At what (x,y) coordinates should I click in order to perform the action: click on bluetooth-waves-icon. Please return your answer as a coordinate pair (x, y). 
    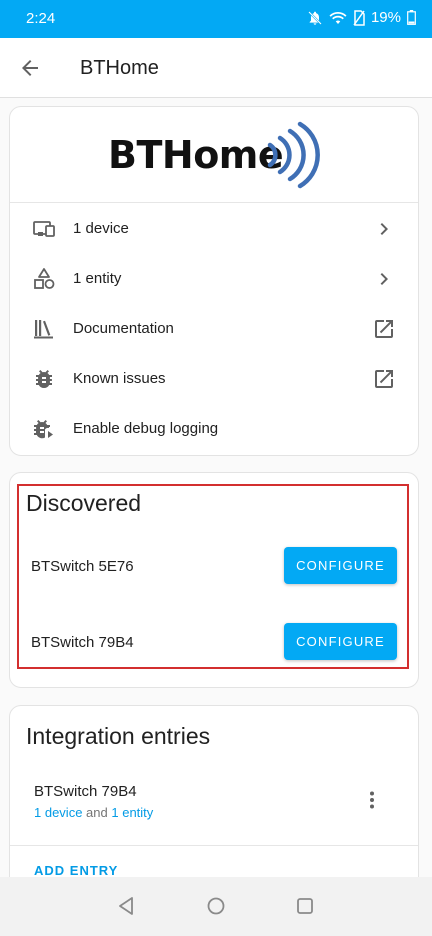
    Looking at the image, I should click on (293, 155).